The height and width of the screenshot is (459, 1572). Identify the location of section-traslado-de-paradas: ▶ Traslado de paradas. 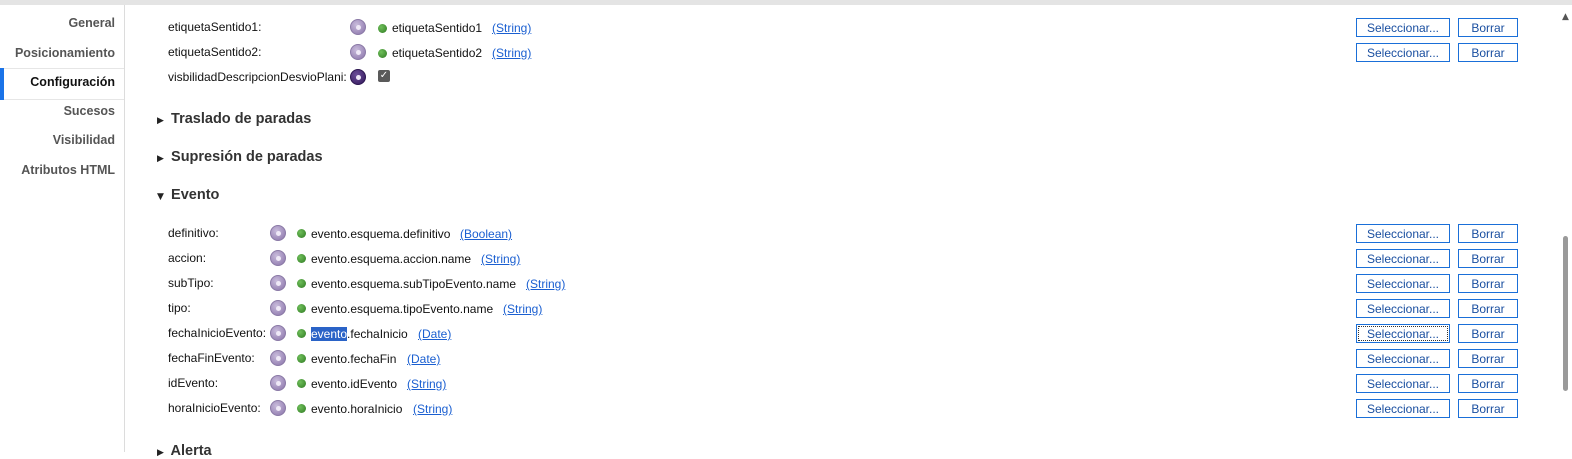
(234, 119).